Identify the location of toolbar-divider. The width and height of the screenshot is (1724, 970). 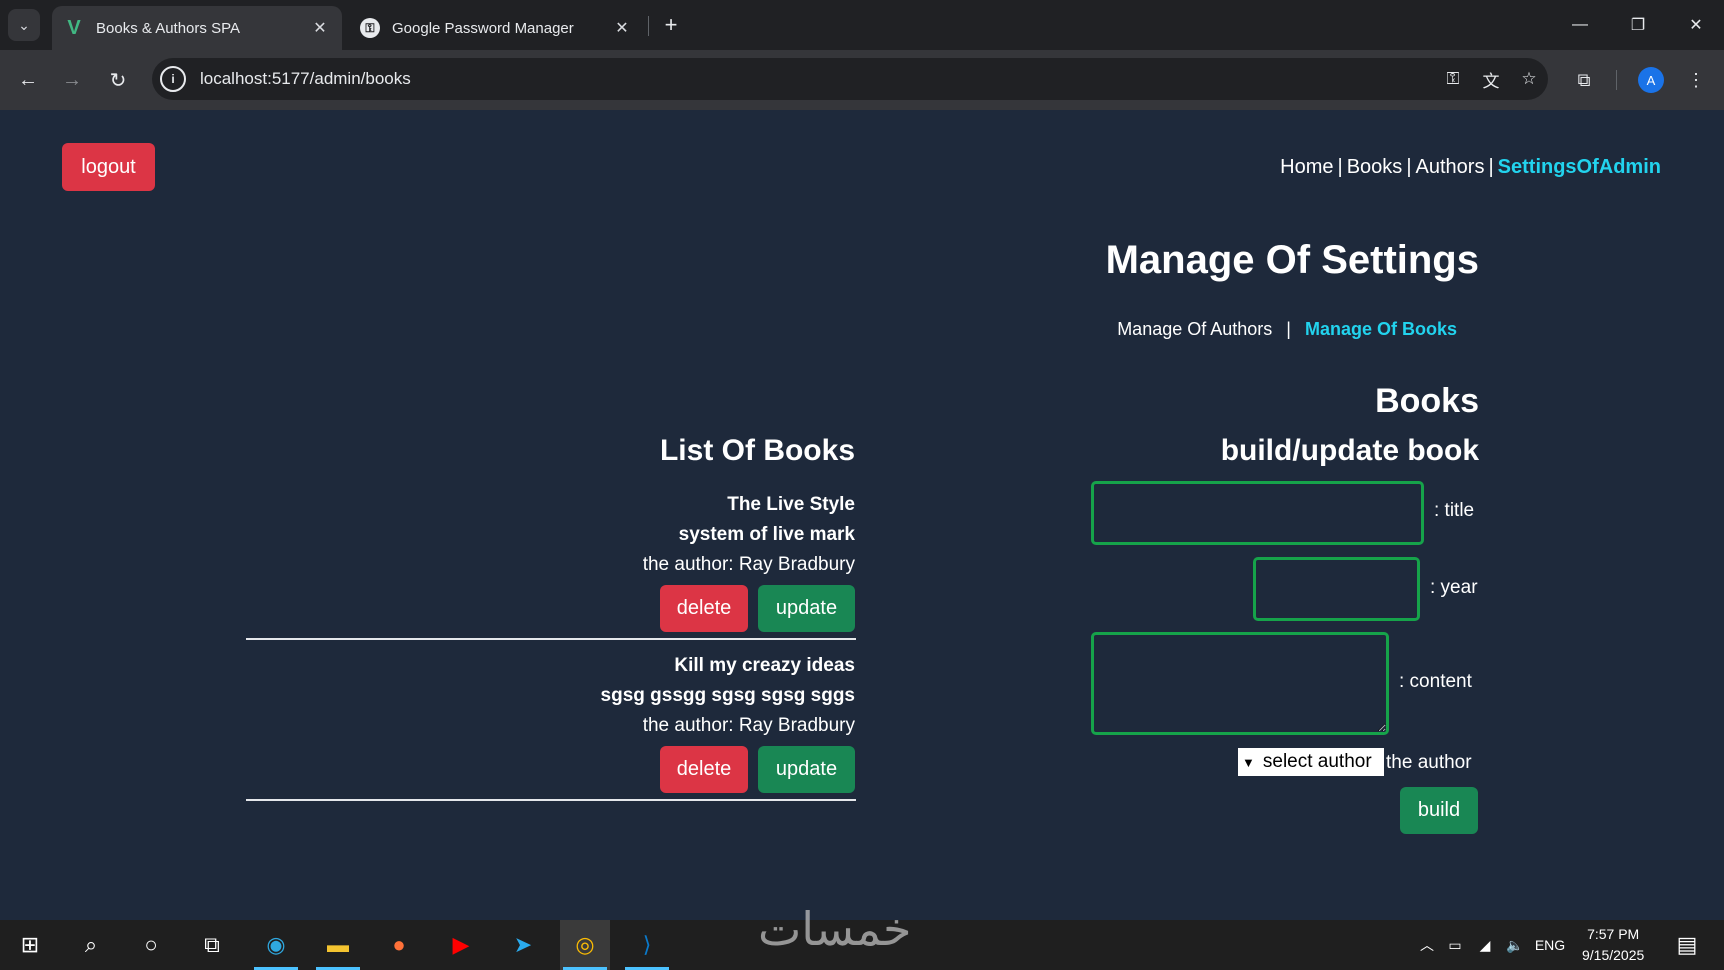
(1616, 80).